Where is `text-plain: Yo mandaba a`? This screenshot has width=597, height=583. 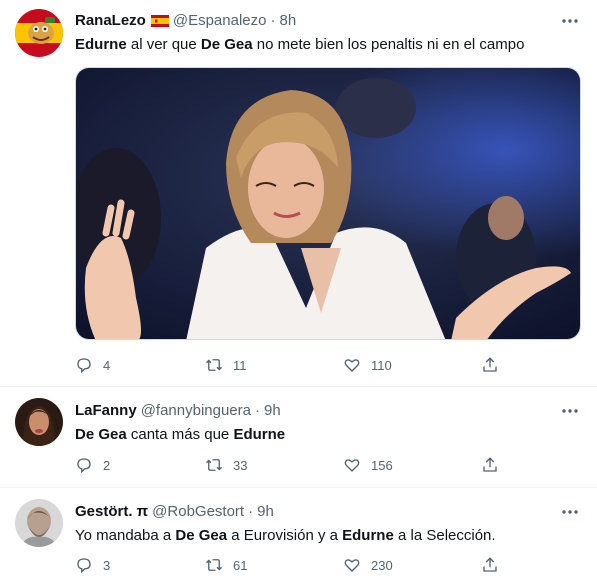 text-plain: Yo mandaba a is located at coordinates (125, 535).